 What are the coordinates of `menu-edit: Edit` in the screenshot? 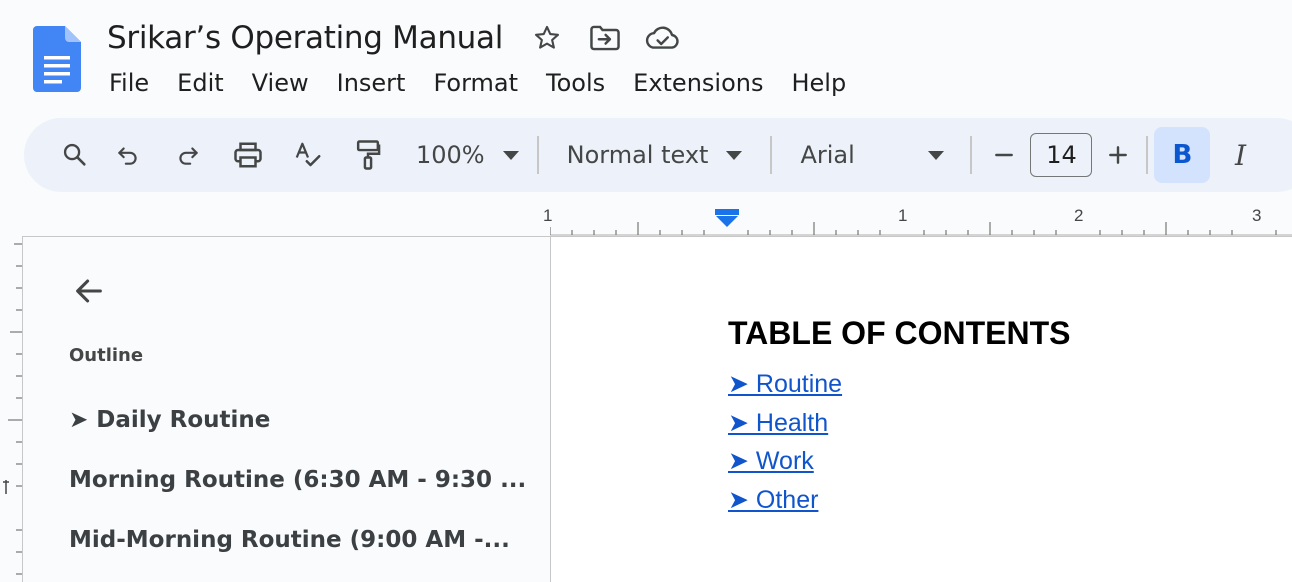 It's located at (200, 83).